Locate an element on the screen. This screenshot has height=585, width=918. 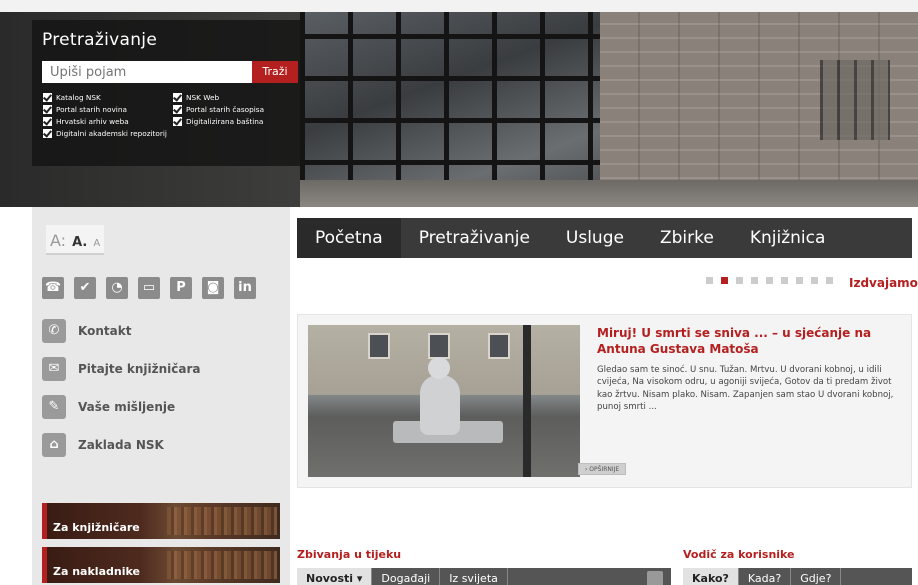
sidebar-item-label: Zaklada NSK is located at coordinates (121, 445).